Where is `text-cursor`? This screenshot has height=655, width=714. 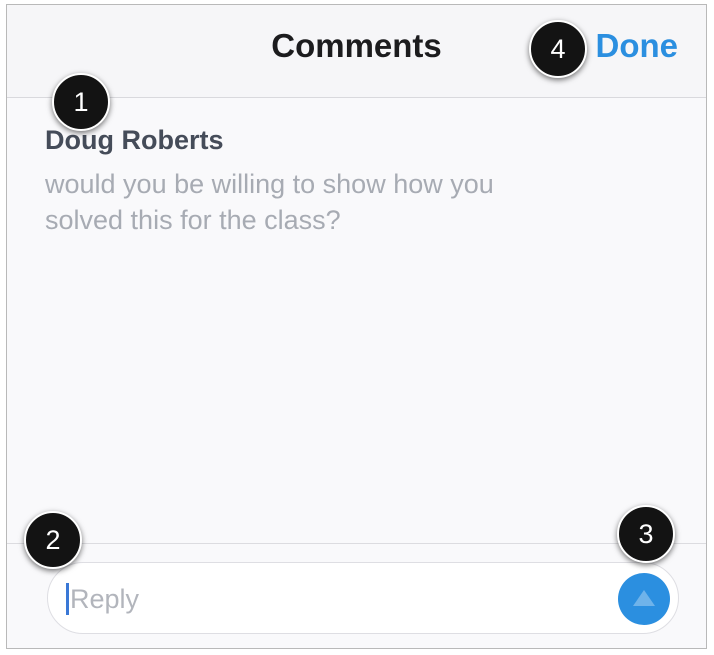
text-cursor is located at coordinates (67, 599).